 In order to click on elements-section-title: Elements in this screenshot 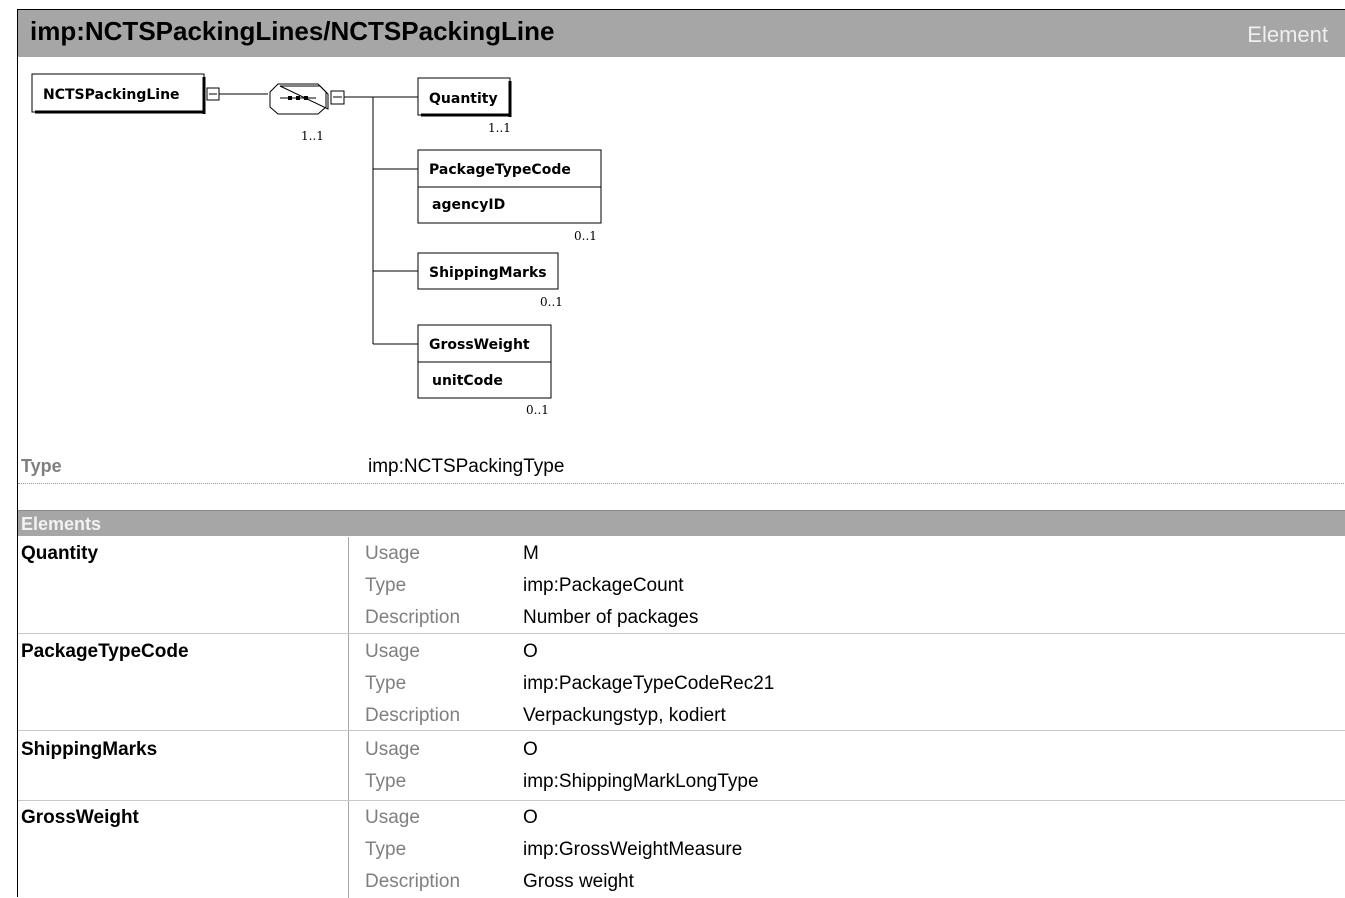, I will do `click(61, 524)`.